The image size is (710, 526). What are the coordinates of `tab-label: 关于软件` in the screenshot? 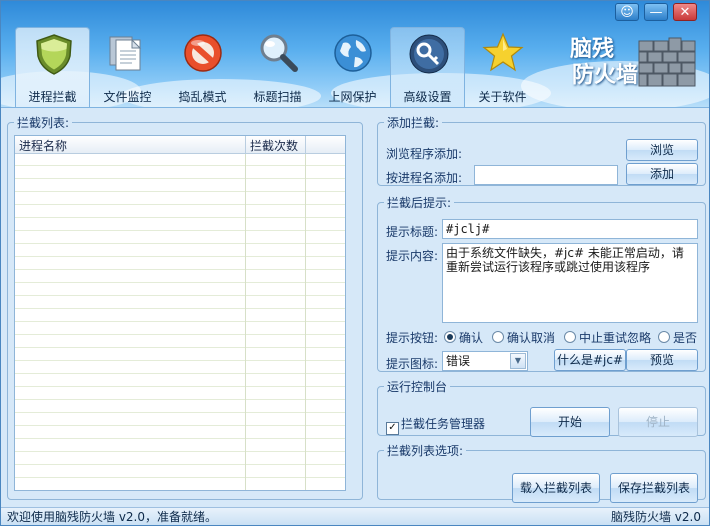 It's located at (502, 97).